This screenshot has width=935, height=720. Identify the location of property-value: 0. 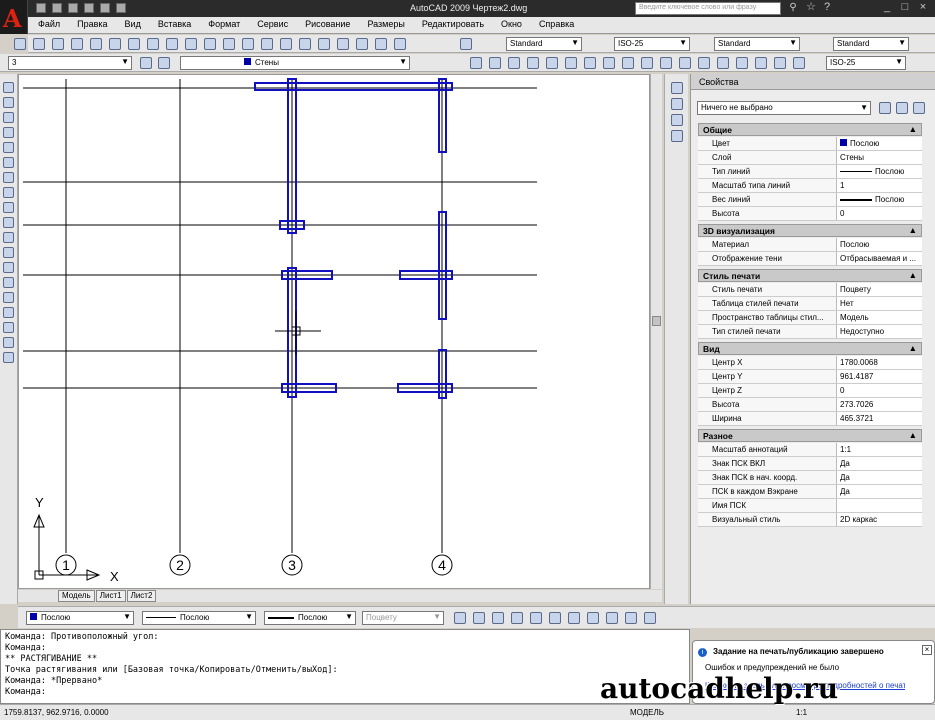
(879, 213).